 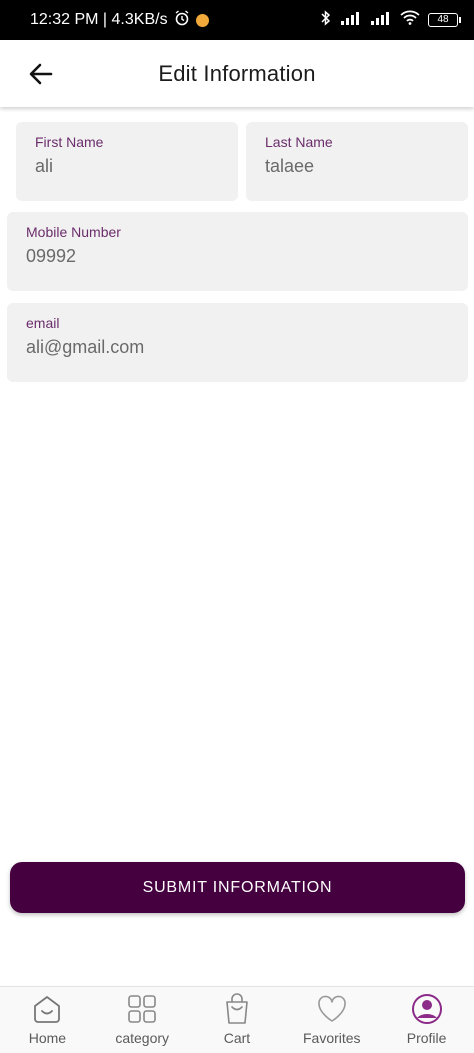 I want to click on heart-icon, so click(x=332, y=1009).